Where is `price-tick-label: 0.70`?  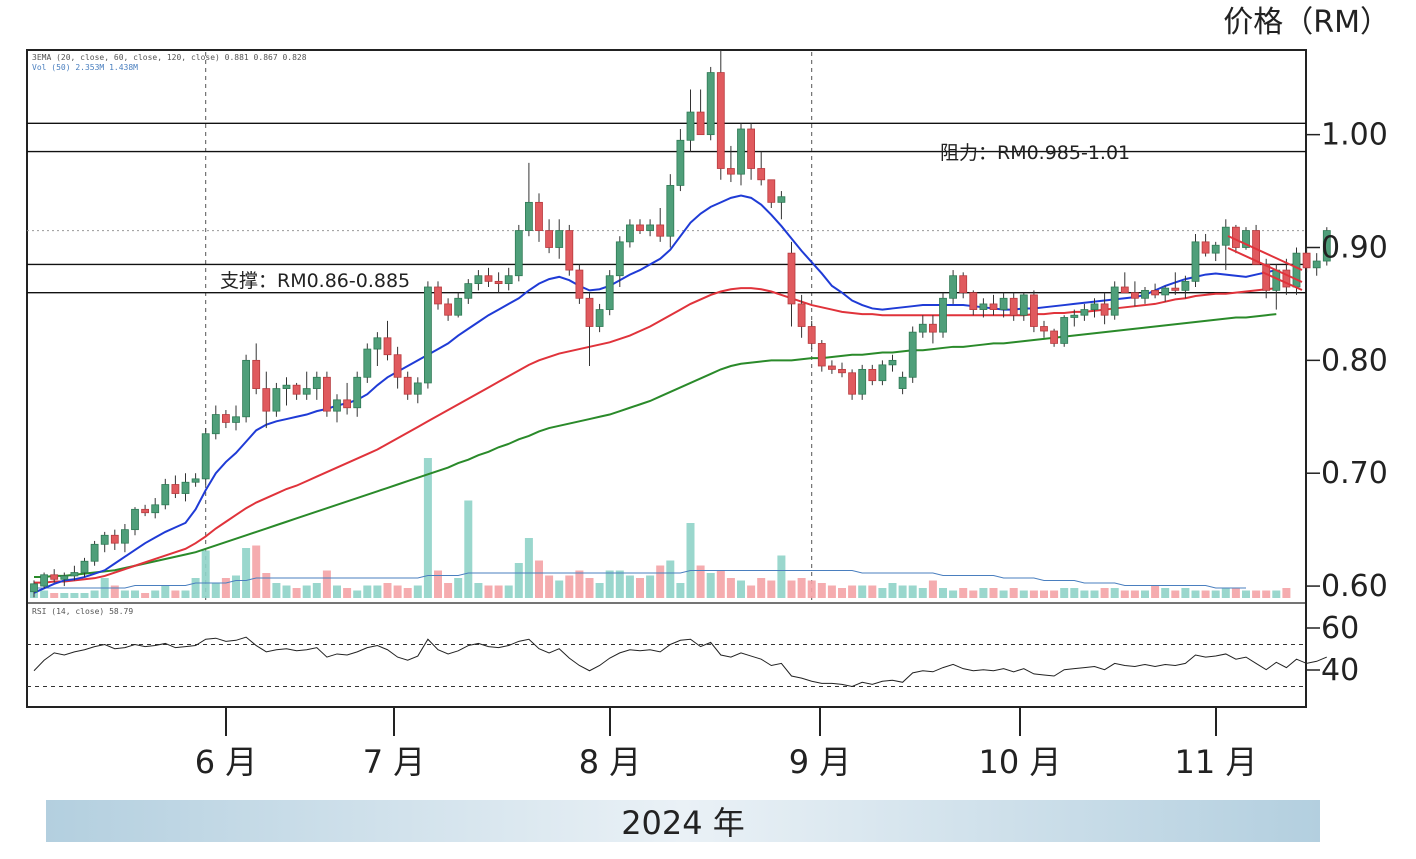 price-tick-label: 0.70 is located at coordinates (1354, 473).